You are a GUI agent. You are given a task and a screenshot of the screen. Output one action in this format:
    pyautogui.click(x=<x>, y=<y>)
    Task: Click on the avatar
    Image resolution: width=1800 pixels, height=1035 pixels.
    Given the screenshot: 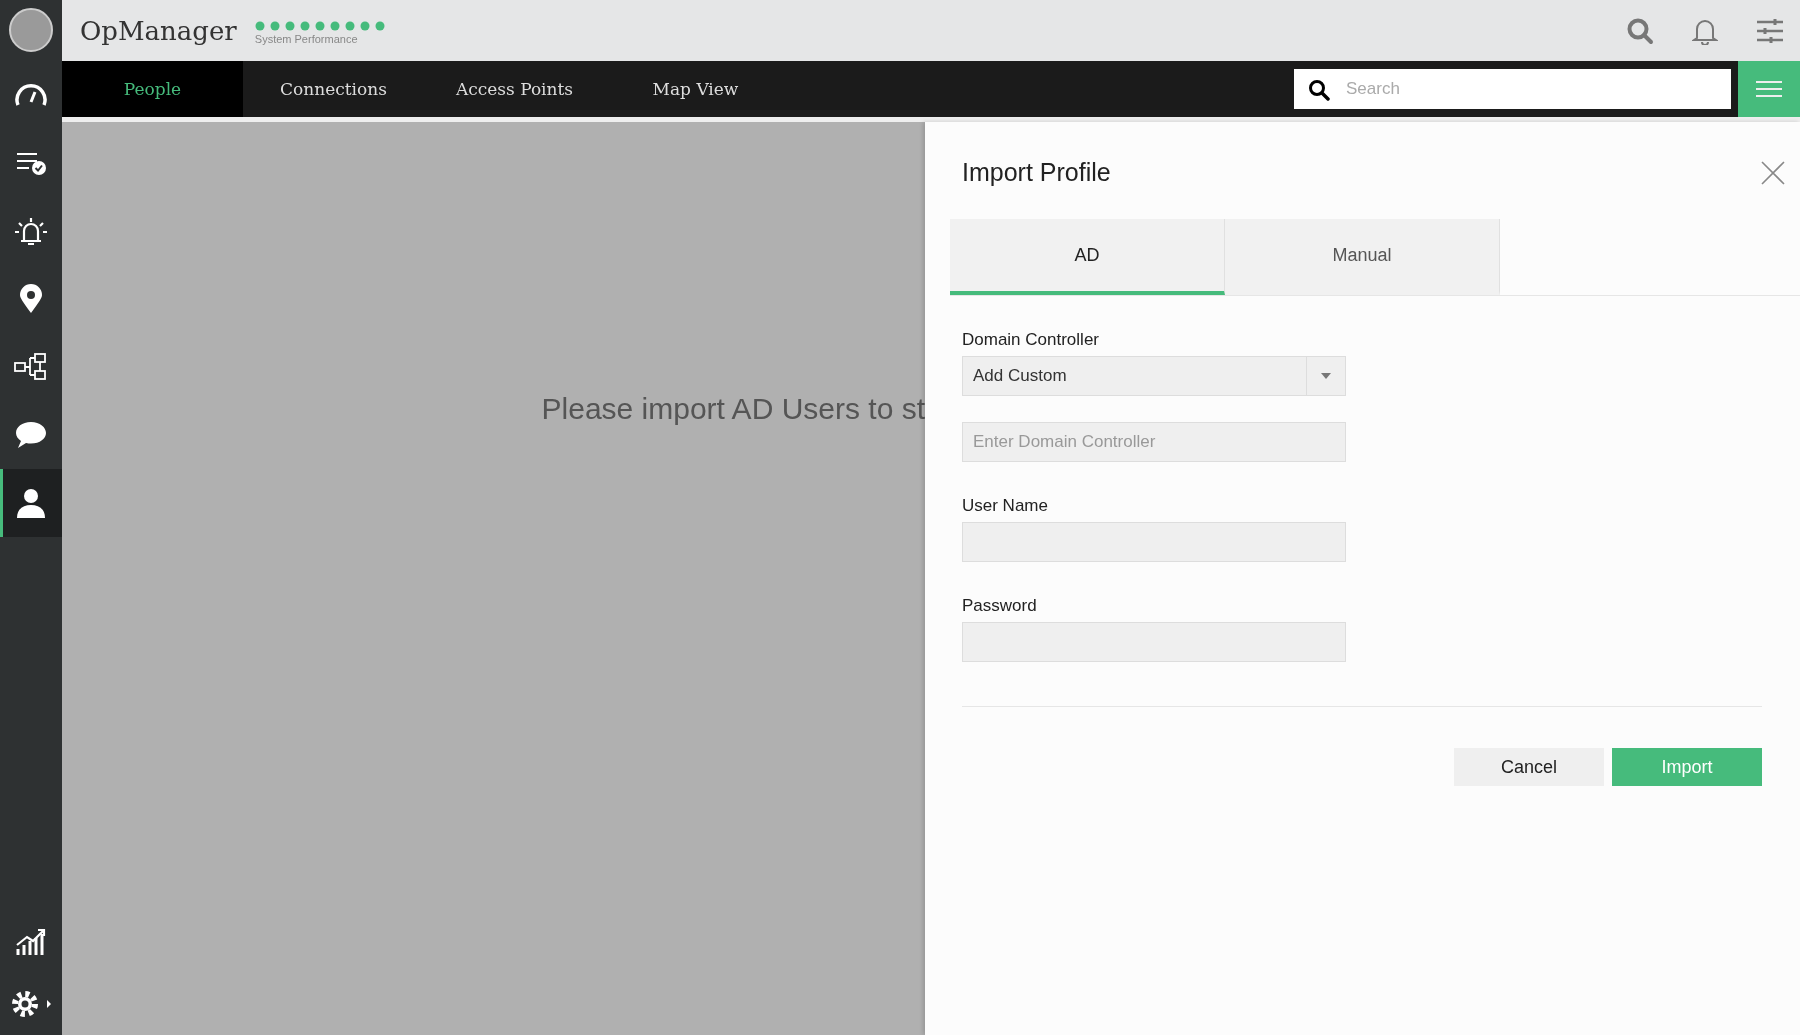 What is the action you would take?
    pyautogui.click(x=31, y=30)
    